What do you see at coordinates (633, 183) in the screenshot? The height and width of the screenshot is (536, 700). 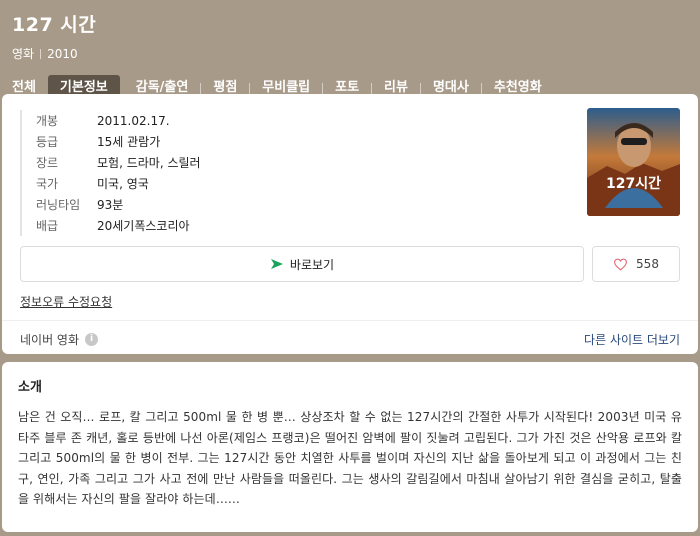 I see `poster-title-text: 127시간` at bounding box center [633, 183].